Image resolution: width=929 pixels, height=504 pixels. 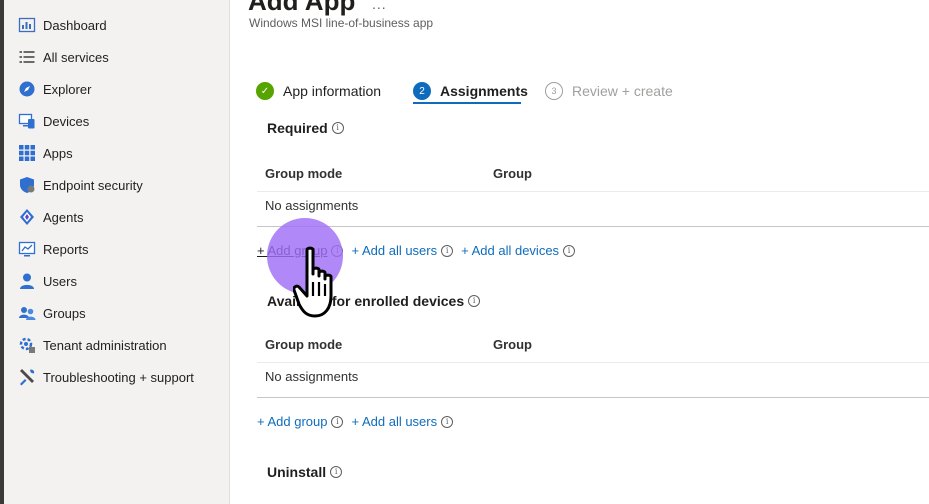 What do you see at coordinates (27, 313) in the screenshot?
I see `groups-icon` at bounding box center [27, 313].